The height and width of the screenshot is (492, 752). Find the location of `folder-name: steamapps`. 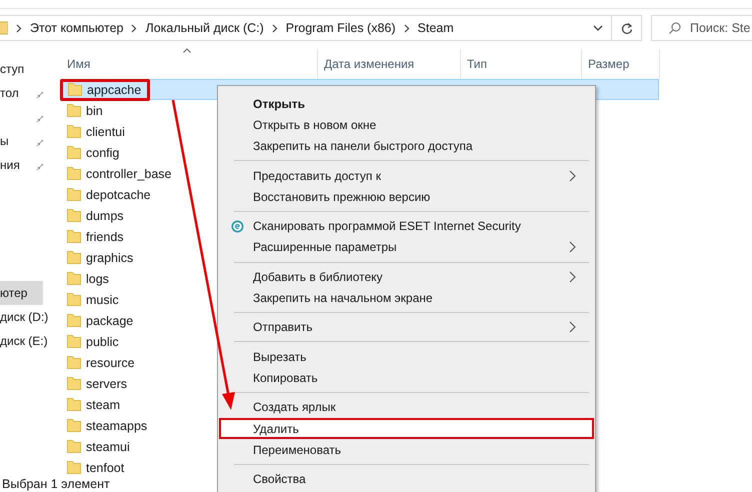

folder-name: steamapps is located at coordinates (117, 425).